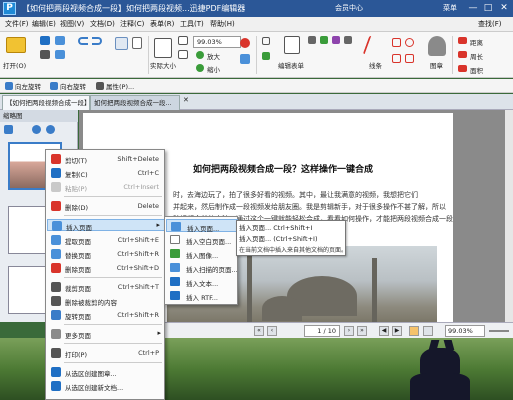  I want to click on rotate-left-icon, so click(9, 86).